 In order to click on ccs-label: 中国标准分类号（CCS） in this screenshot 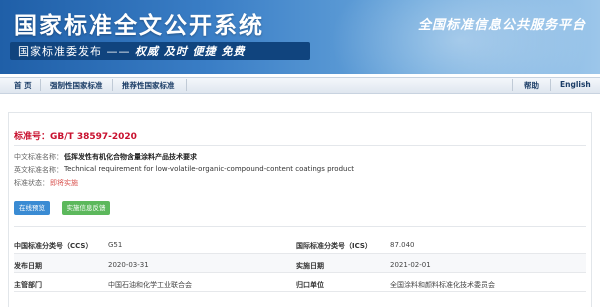, I will do `click(53, 246)`.